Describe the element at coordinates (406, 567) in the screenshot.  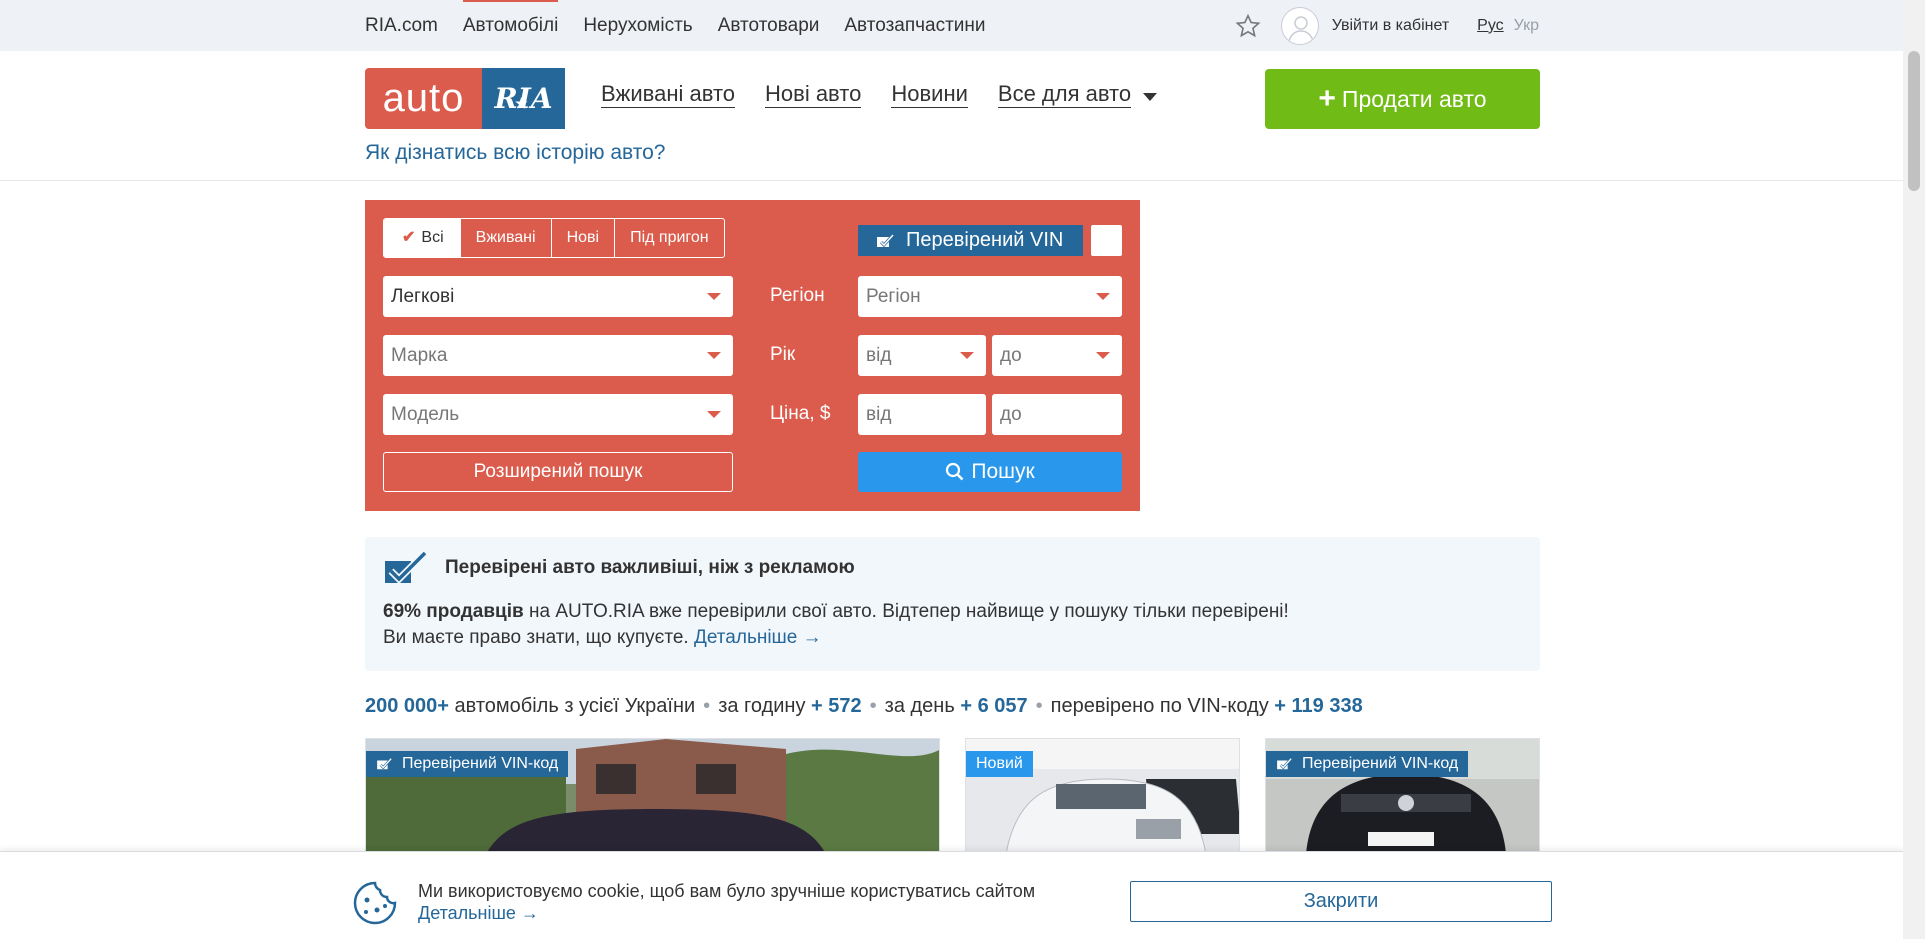
I see `verified-check-icon` at that location.